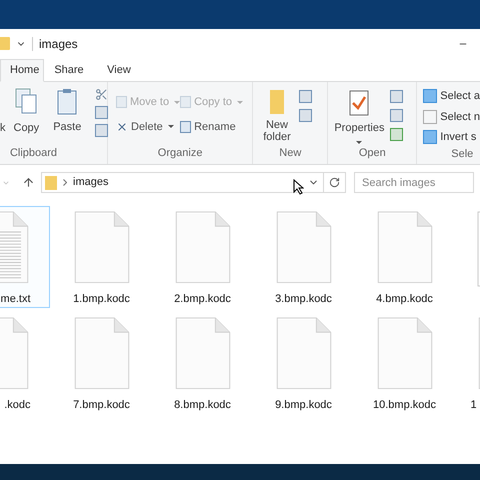  Describe the element at coordinates (303, 405) in the screenshot. I see `file-name: 9.bmp.kodc` at that location.